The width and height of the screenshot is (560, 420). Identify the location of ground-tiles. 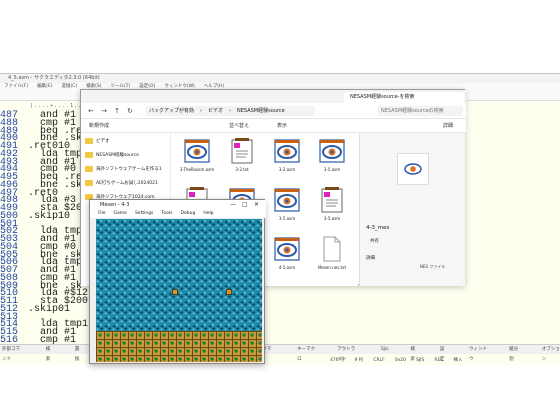
(179, 346).